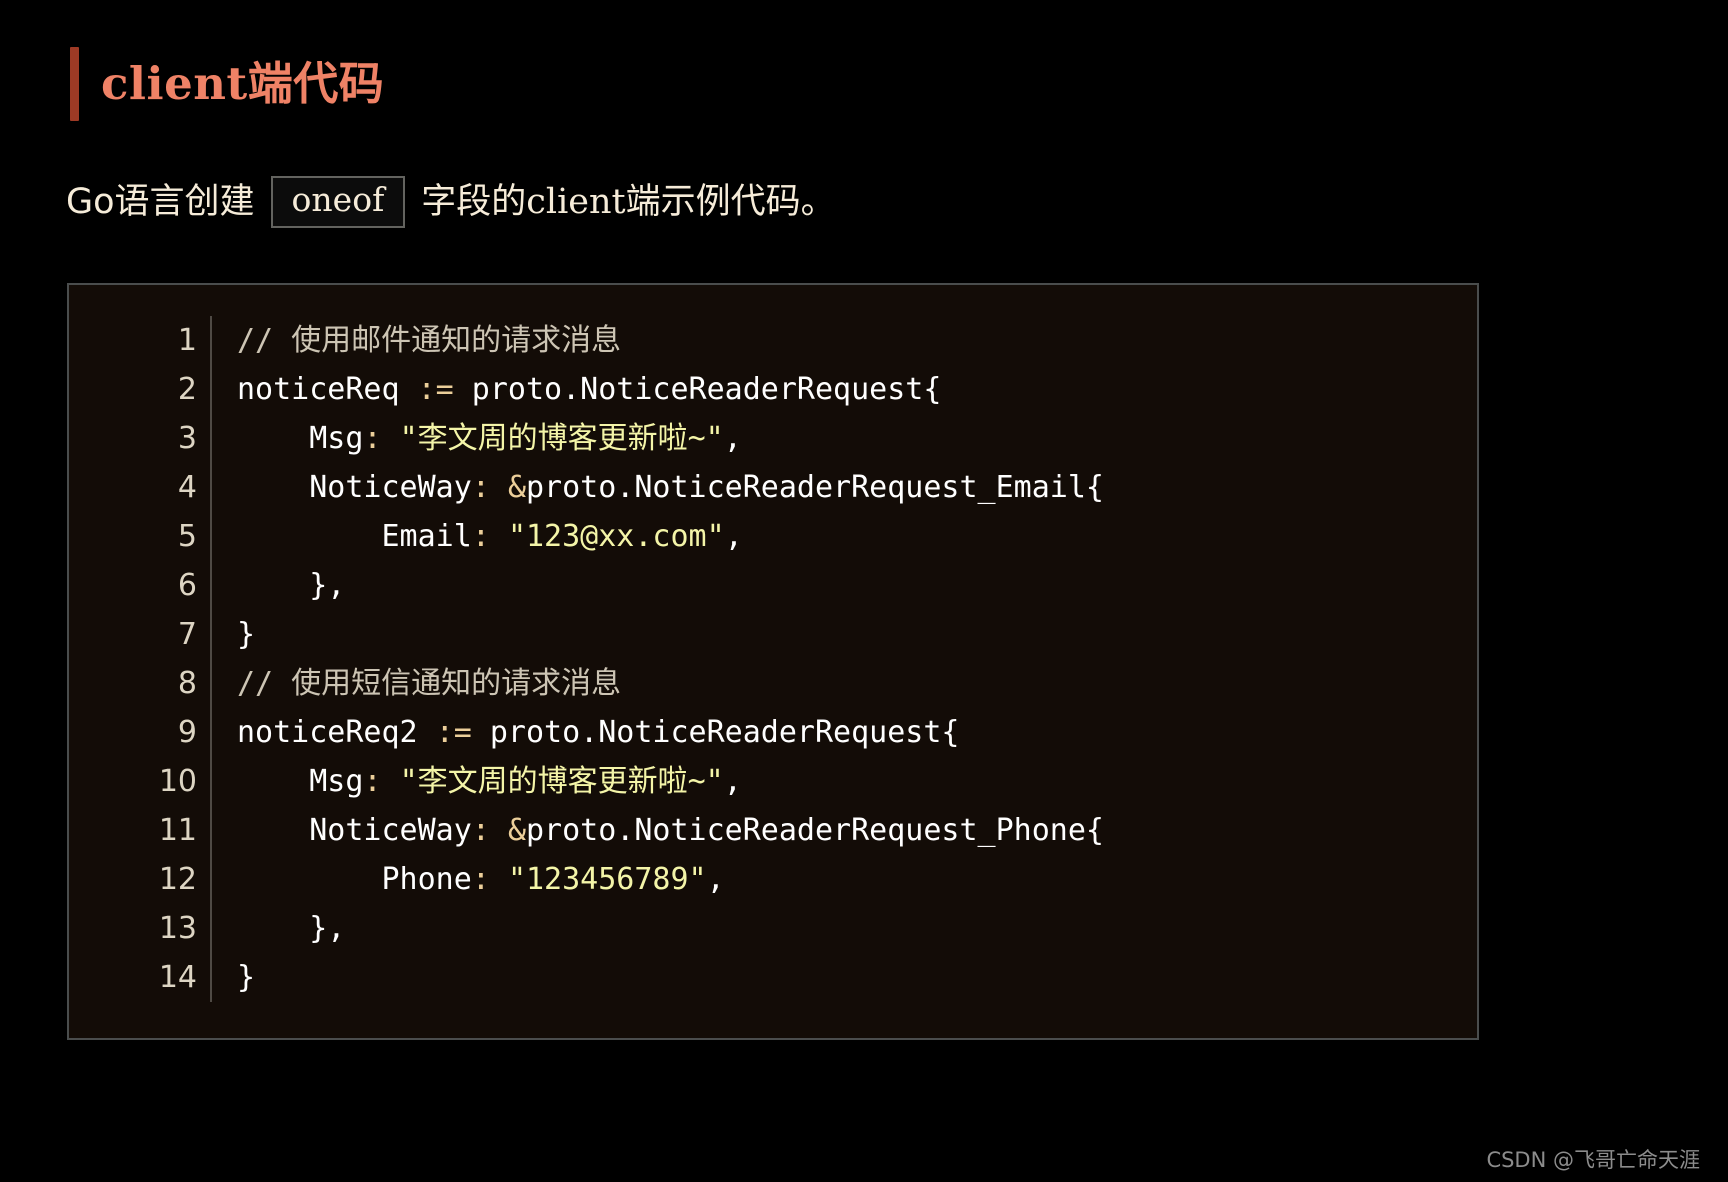 This screenshot has height=1182, width=1728. Describe the element at coordinates (243, 83) in the screenshot. I see `page-title-text: client端代码` at that location.